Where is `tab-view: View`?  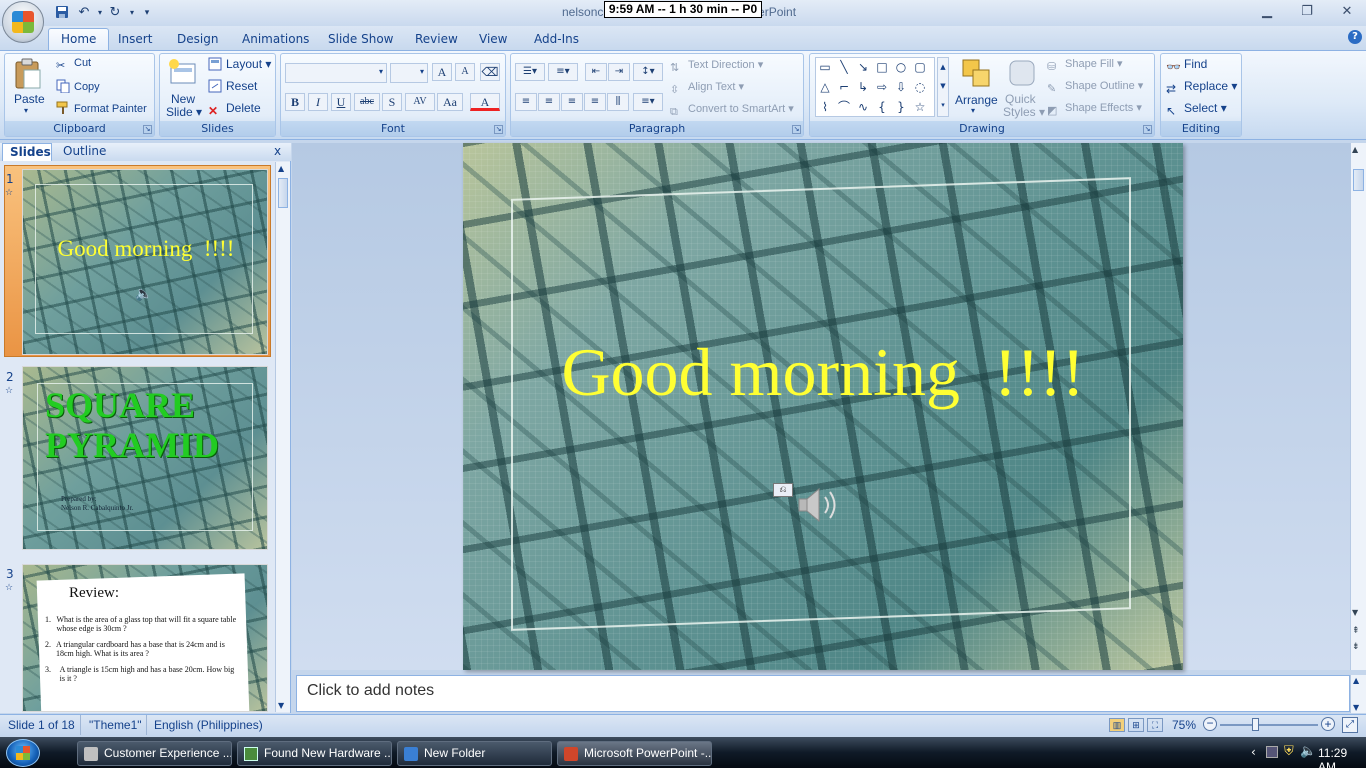
tab-view: View is located at coordinates (493, 40).